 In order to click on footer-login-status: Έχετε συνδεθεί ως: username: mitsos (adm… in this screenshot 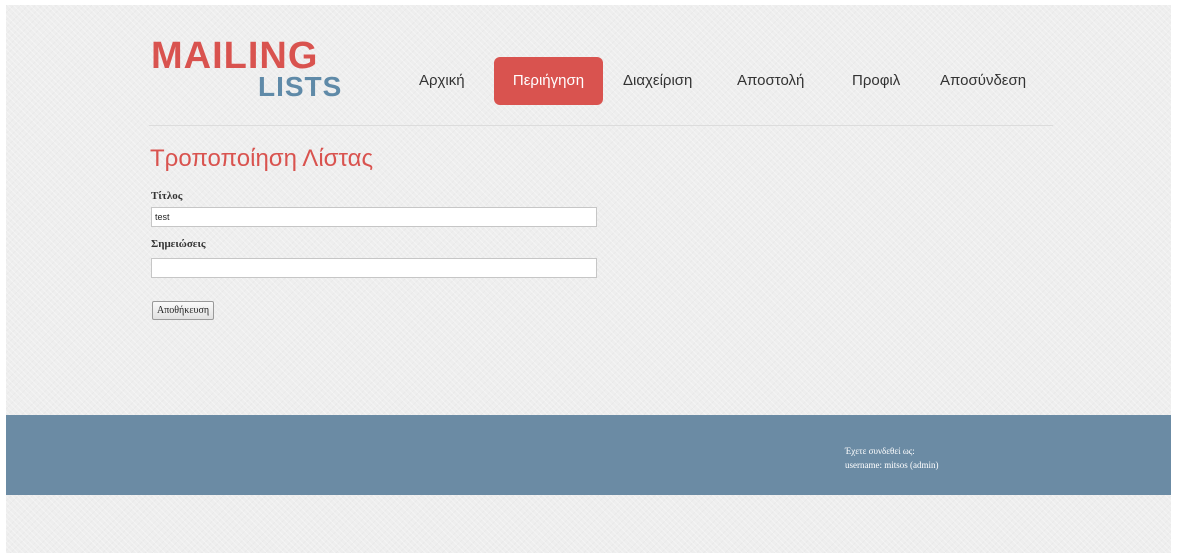, I will do `click(891, 458)`.